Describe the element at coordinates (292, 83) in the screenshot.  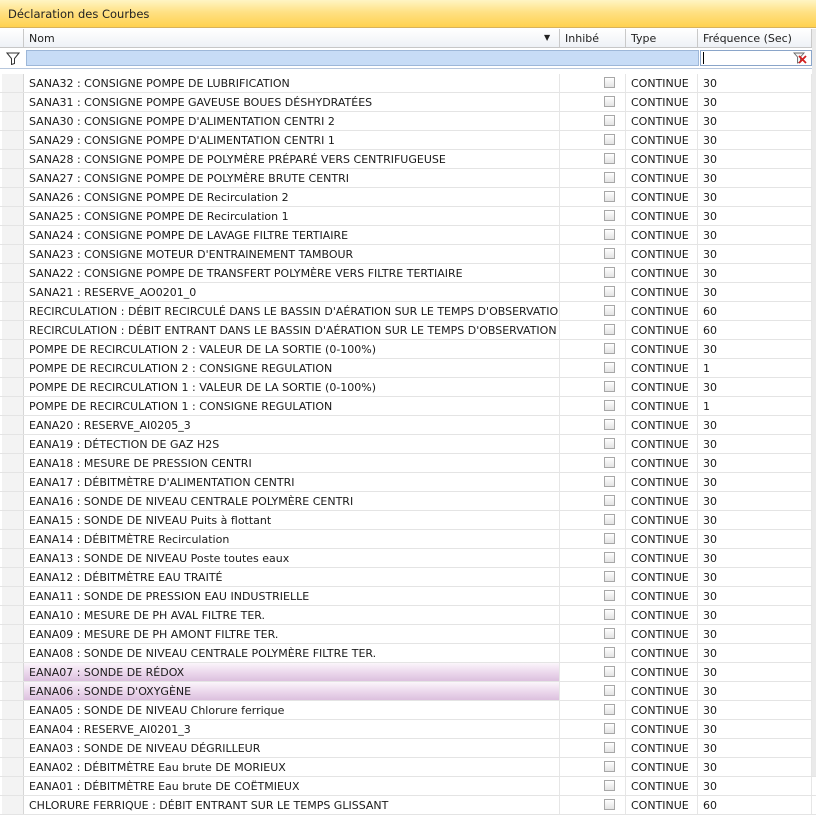
I see `cell-nom: SANA32 : CONSIGNE POMPE DE LUBRIFICATION` at that location.